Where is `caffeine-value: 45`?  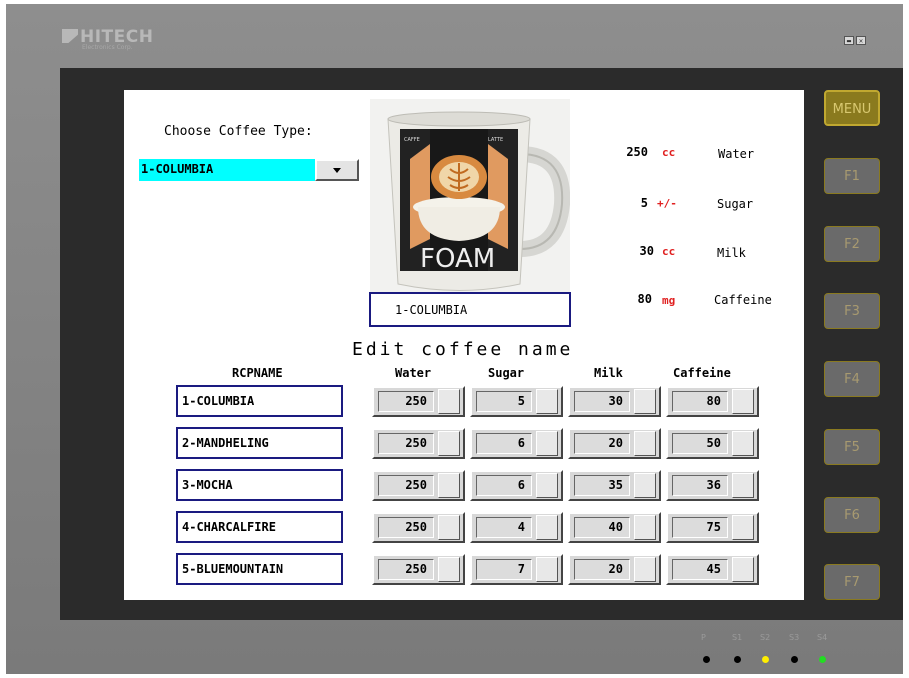
caffeine-value: 45 is located at coordinates (700, 569).